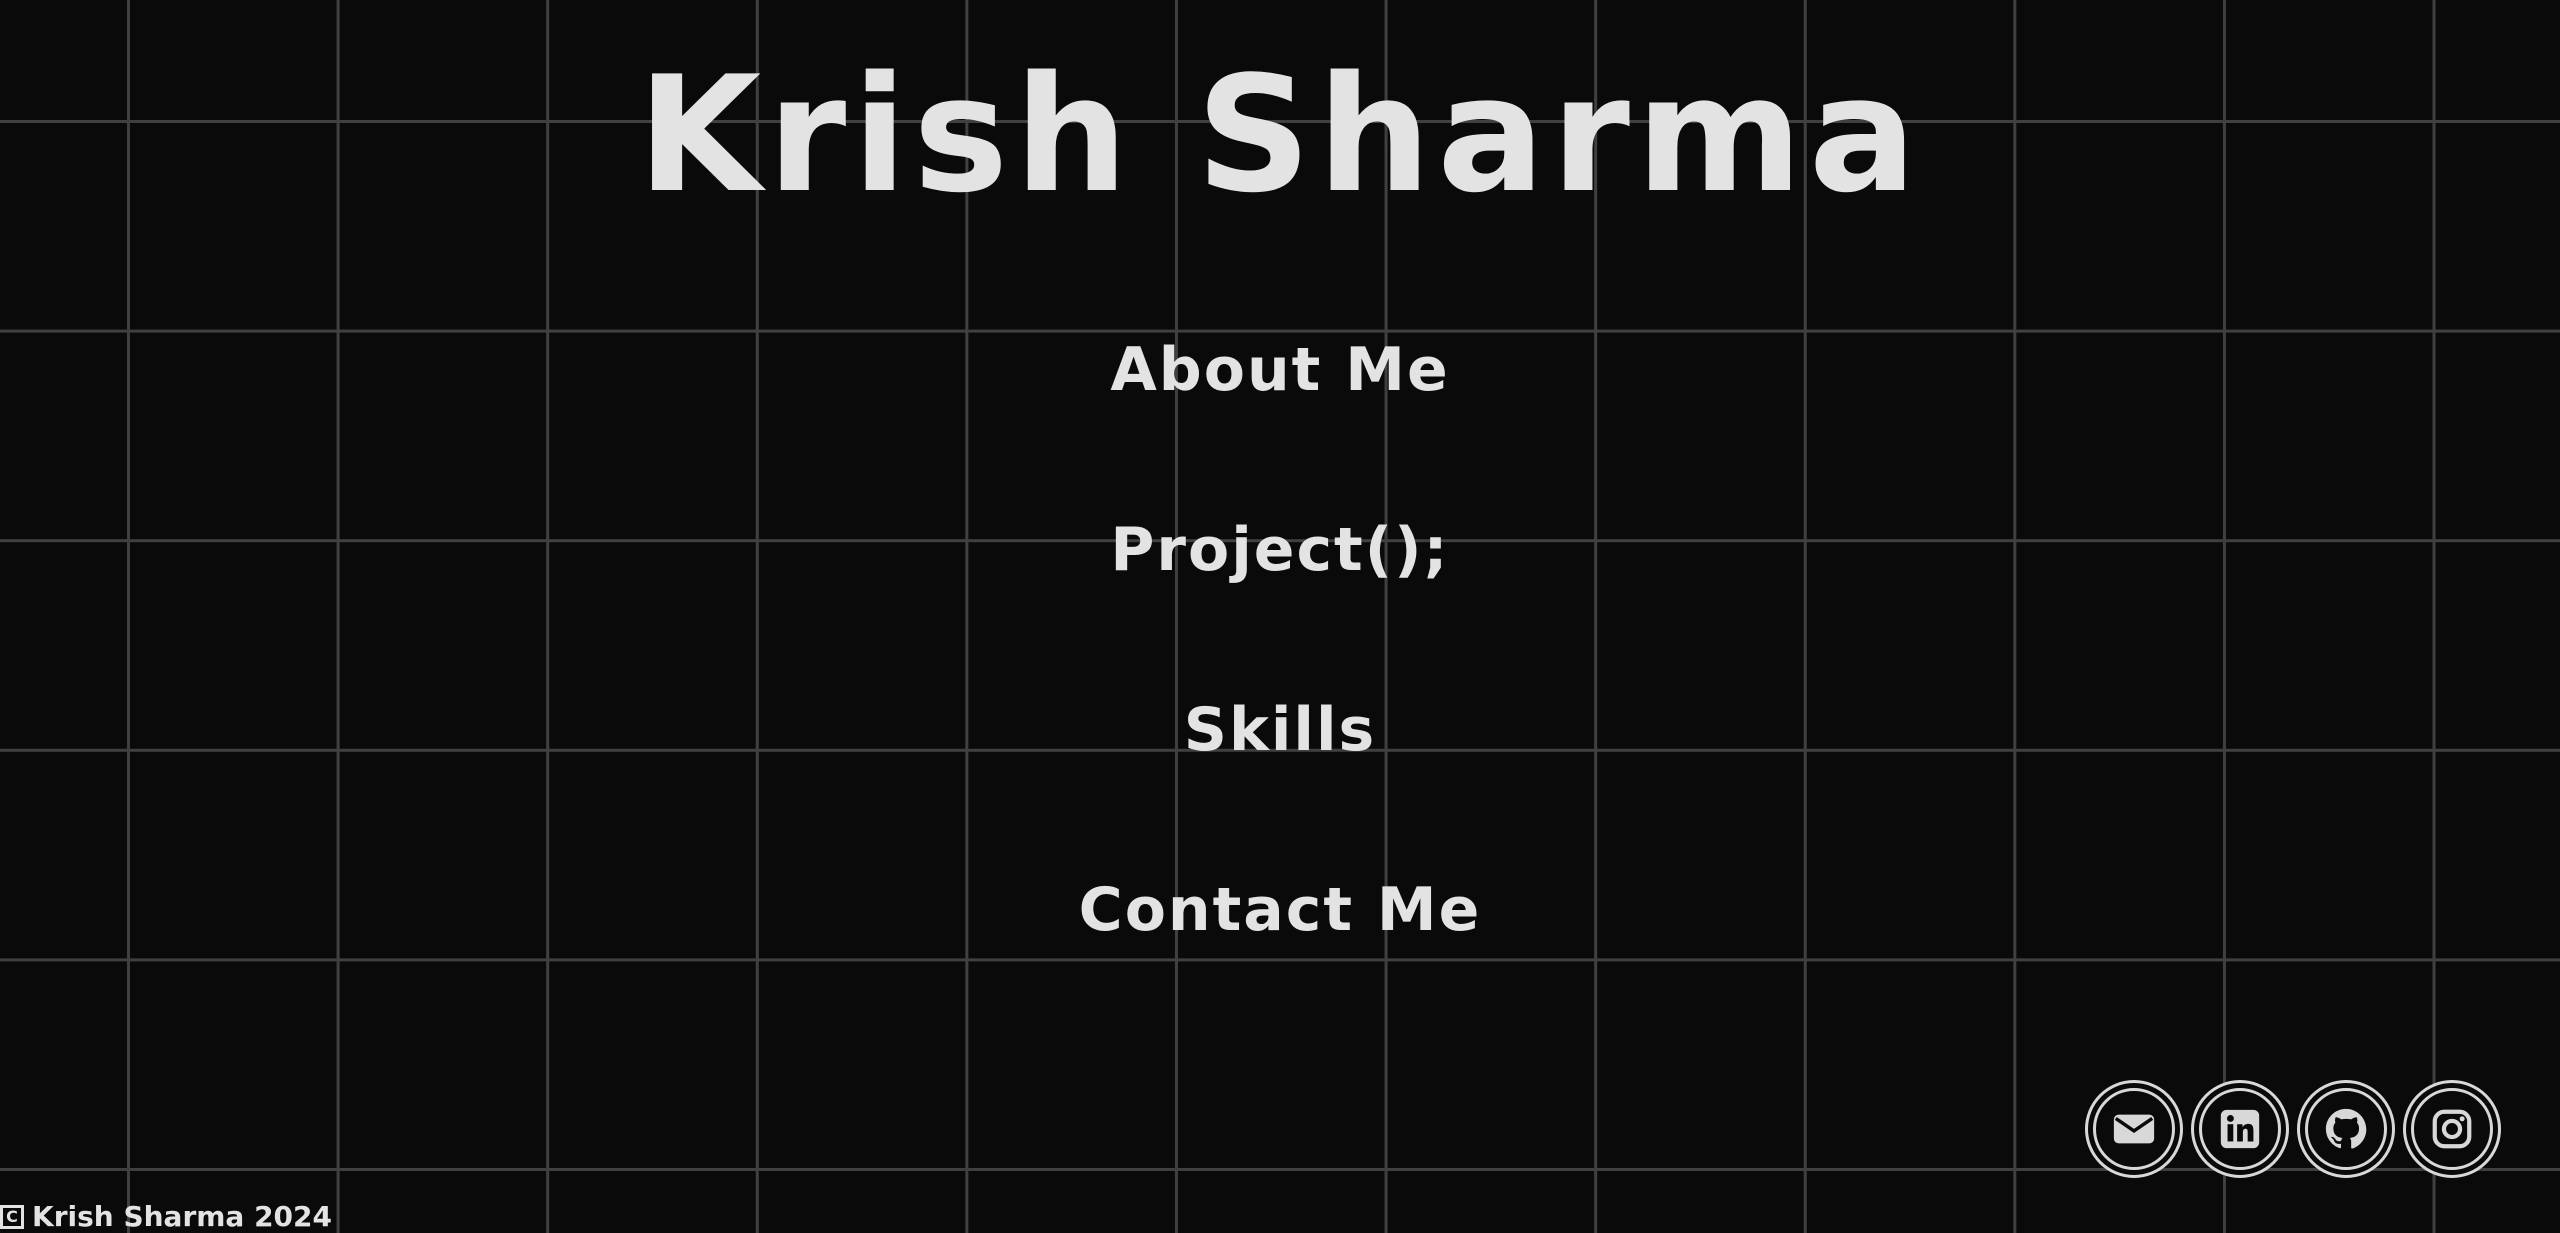  I want to click on instagram-icon, so click(2452, 1129).